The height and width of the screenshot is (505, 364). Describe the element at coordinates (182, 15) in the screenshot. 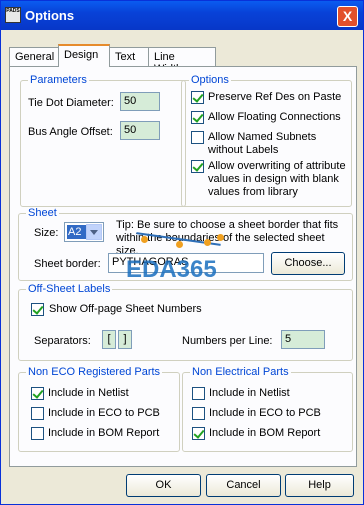

I see `title-bar: PADS Options X` at that location.